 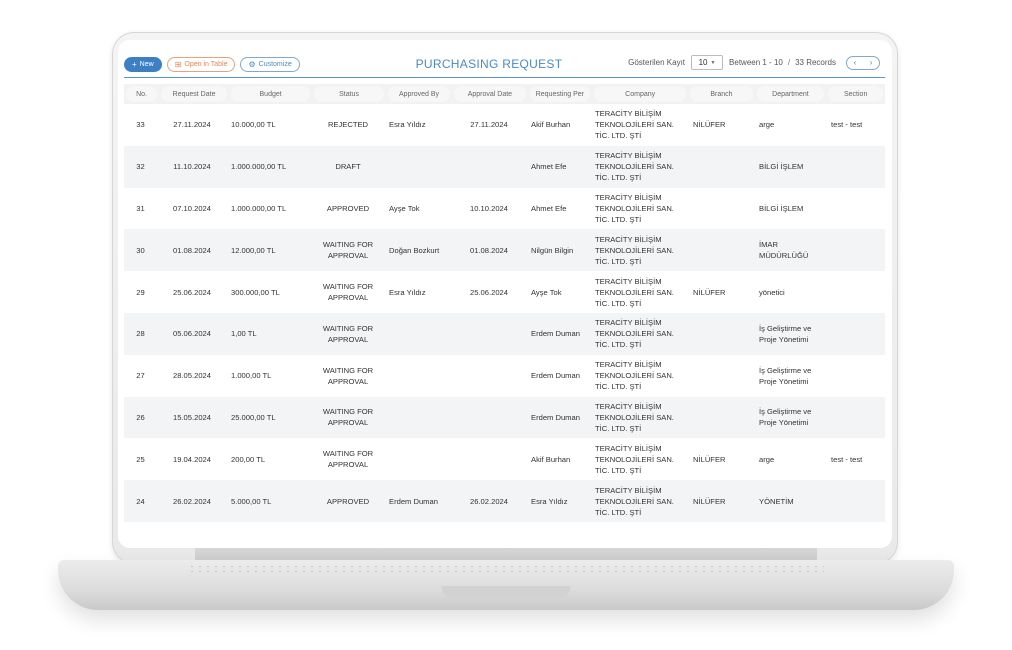 What do you see at coordinates (248, 459) in the screenshot?
I see `table-cell: 200,00 TL` at bounding box center [248, 459].